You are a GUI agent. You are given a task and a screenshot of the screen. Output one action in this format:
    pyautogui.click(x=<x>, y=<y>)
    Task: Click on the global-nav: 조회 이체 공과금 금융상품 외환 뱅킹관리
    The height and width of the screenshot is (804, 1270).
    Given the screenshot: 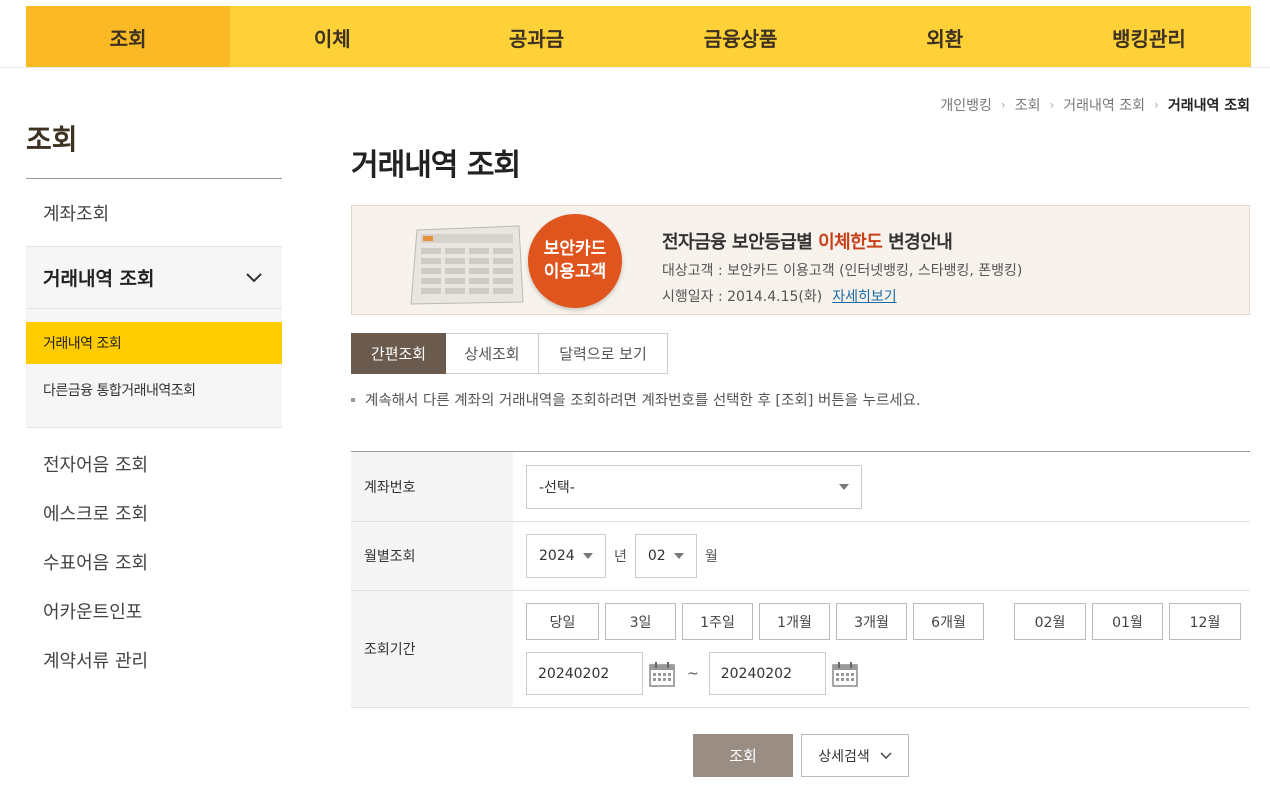 What is the action you would take?
    pyautogui.click(x=638, y=37)
    